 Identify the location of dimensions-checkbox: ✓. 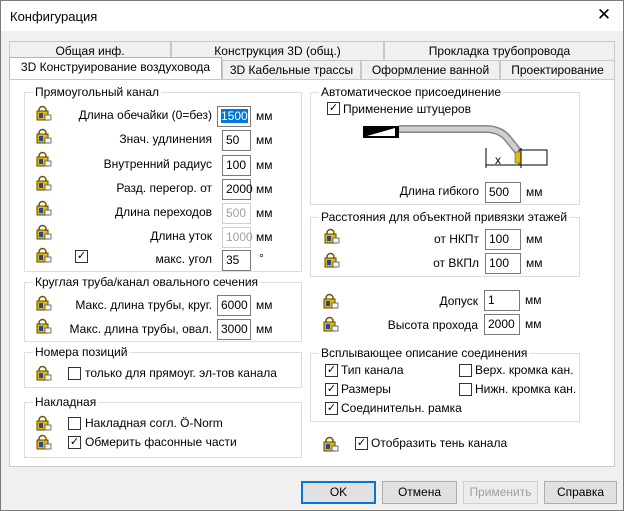
(331, 389).